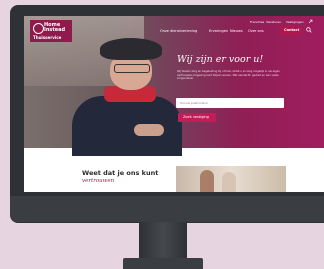 The height and width of the screenshot is (269, 324). I want to click on contact-button-label: Contact, so click(292, 30).